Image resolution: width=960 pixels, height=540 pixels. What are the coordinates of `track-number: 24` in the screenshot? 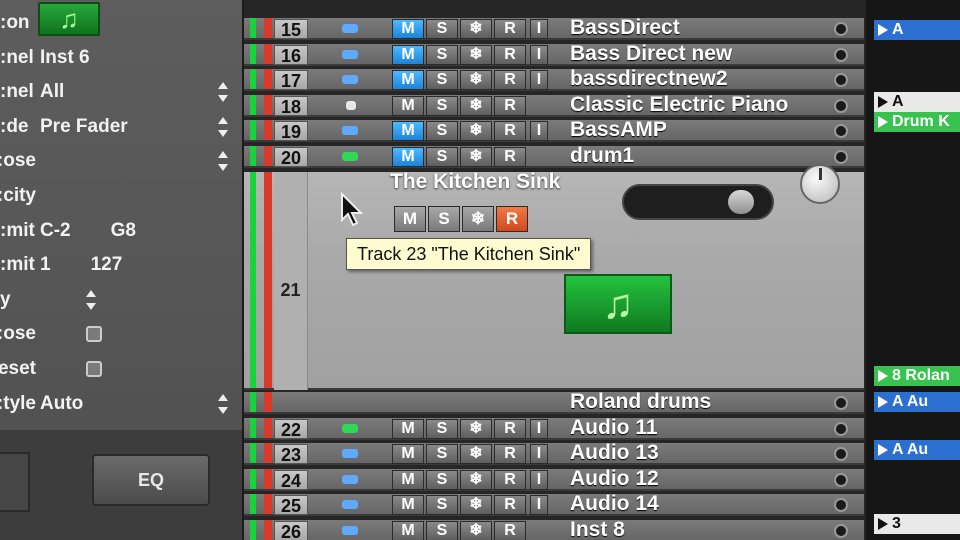 It's located at (291, 480).